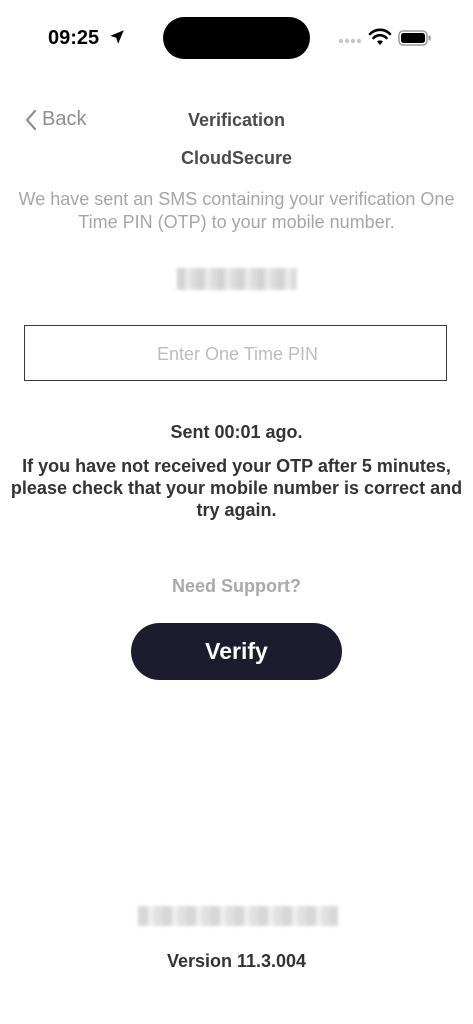  Describe the element at coordinates (236, 120) in the screenshot. I see `page-title: Verification` at that location.